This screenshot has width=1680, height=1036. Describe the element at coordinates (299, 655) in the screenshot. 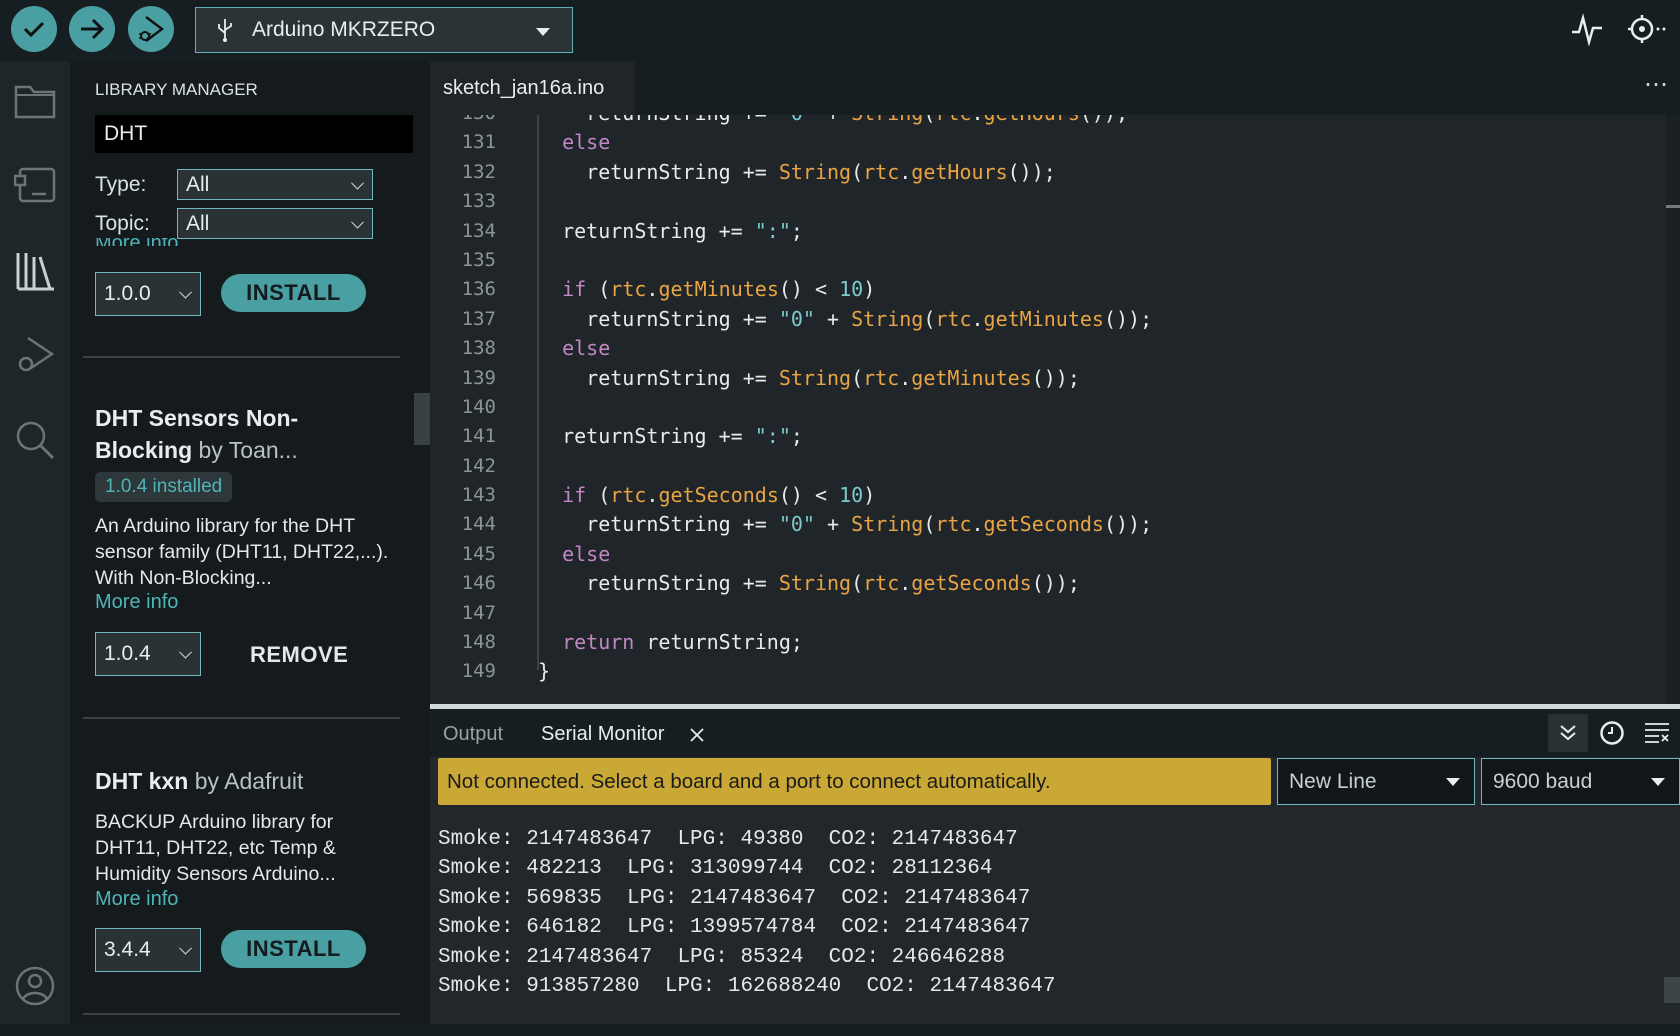

I see `remove-button: REMOVE` at that location.